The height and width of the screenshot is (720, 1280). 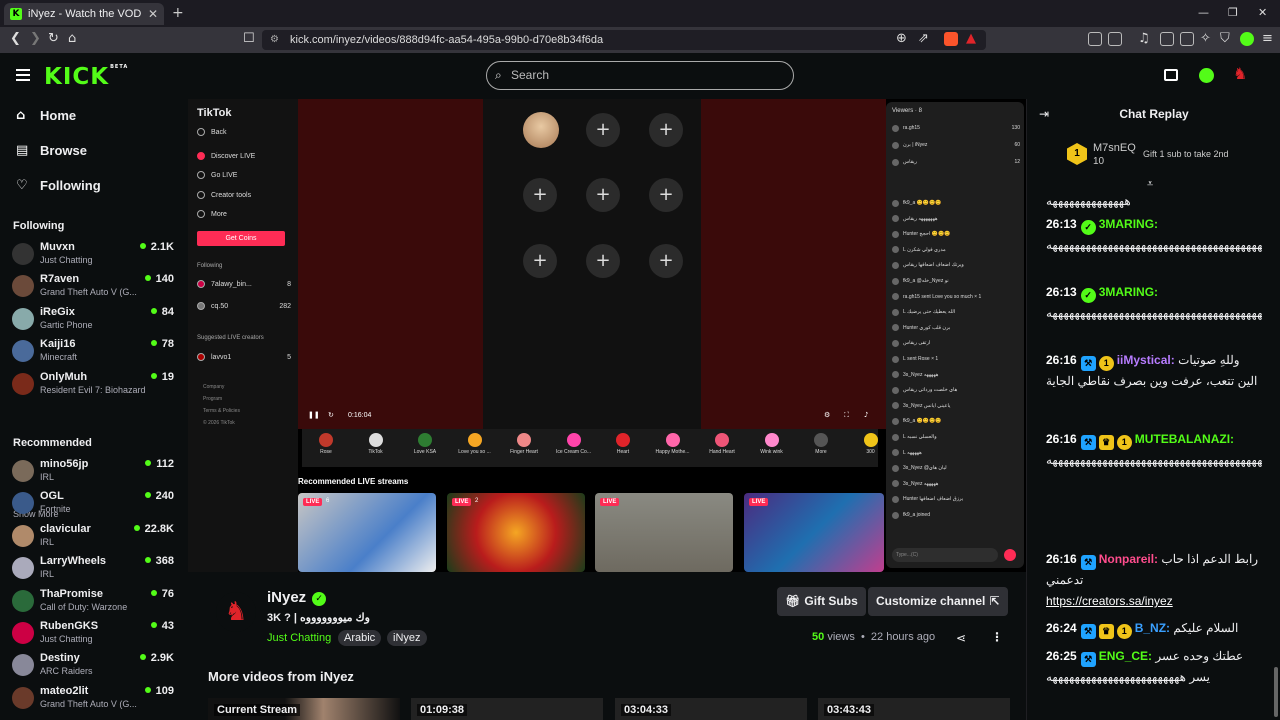 I want to click on chevron-down-icon: ⩡, so click(x=1150, y=184).